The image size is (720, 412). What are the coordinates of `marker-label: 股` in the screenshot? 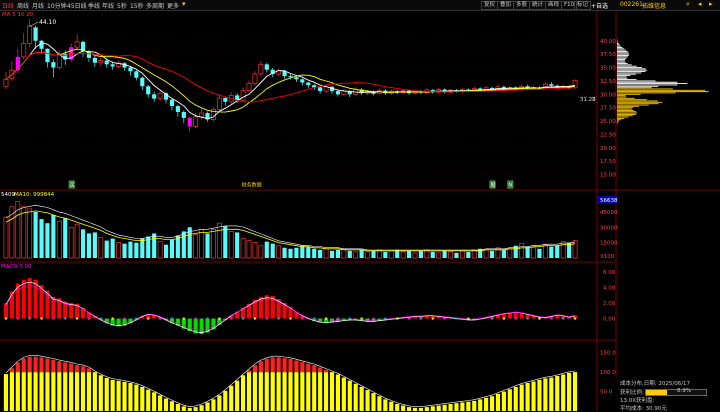 It's located at (493, 186).